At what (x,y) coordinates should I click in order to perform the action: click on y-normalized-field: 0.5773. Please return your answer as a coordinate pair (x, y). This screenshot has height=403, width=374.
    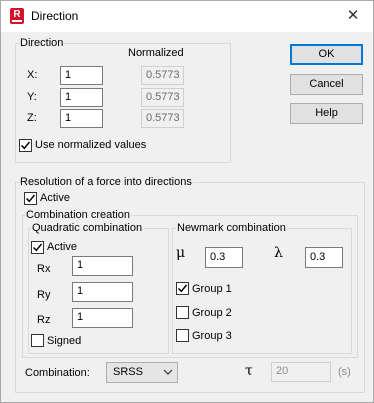
    Looking at the image, I should click on (162, 97).